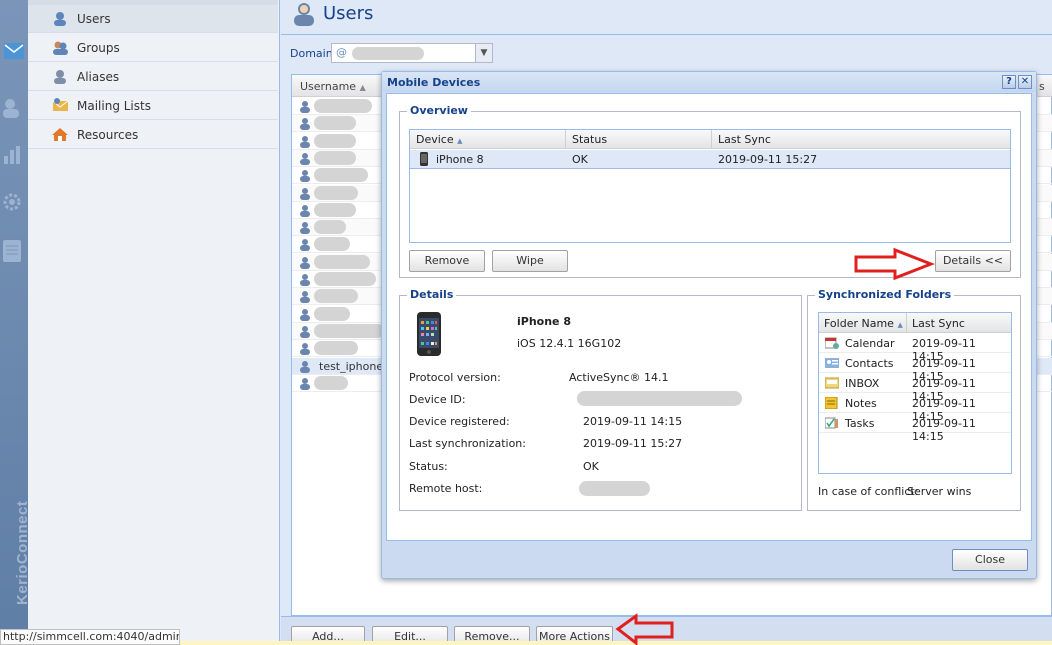 The image size is (1052, 645). What do you see at coordinates (915, 368) in the screenshot?
I see `folder-row-contacts: Contacts 2019-09-11 14:15` at bounding box center [915, 368].